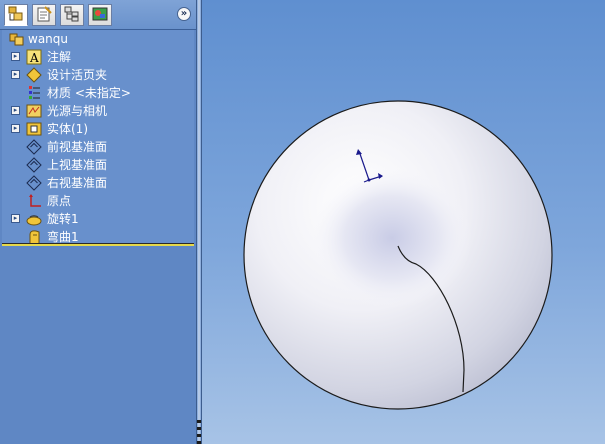 The height and width of the screenshot is (444, 605). I want to click on tree-item-lights-cameras: ▸ 光源与相机, so click(98, 111).